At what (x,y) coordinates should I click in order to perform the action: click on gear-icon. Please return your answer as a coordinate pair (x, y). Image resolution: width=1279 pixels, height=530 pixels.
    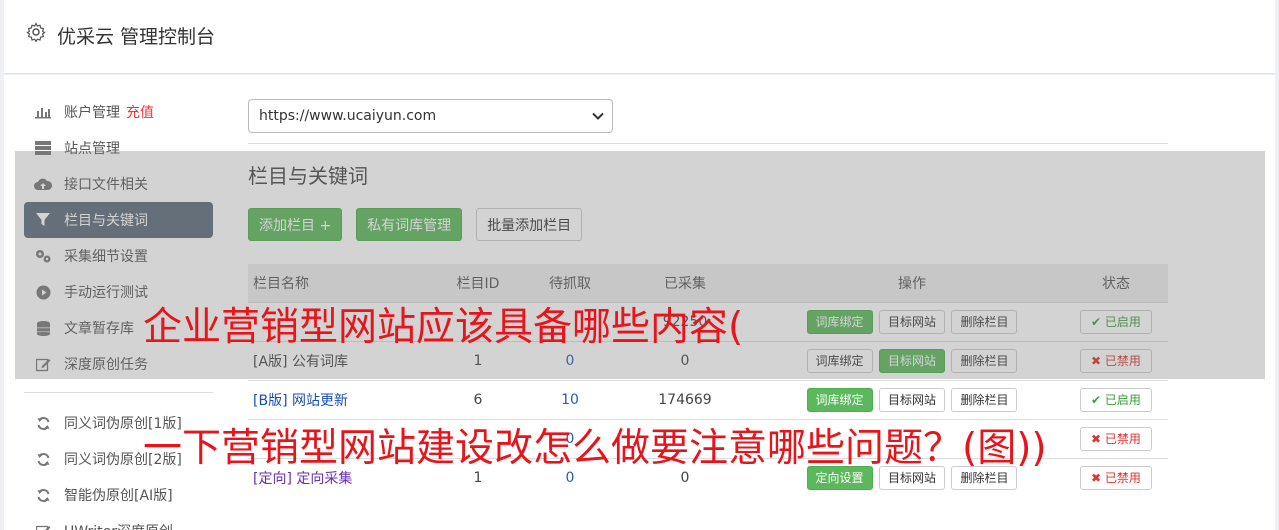
    Looking at the image, I should click on (36, 32).